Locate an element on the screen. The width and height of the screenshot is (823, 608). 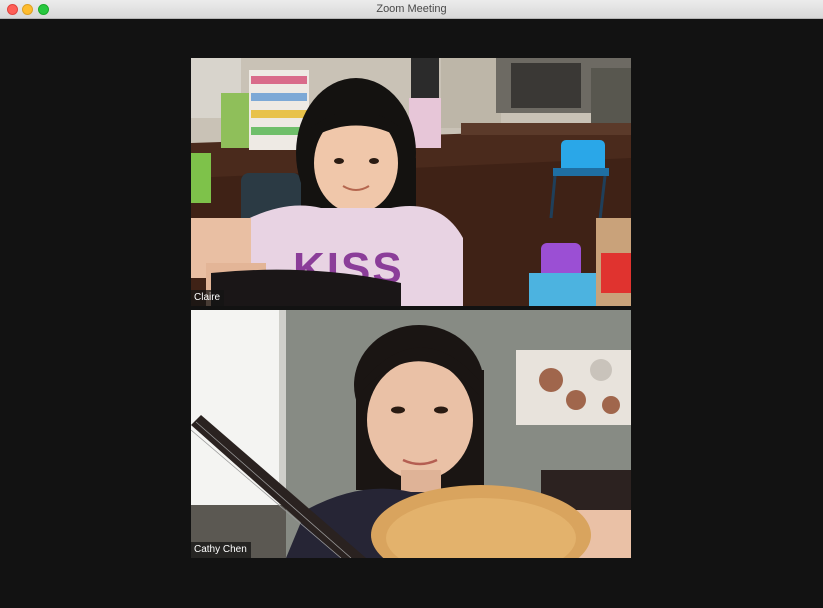
title-bar: Zoom Meeting is located at coordinates (411, 9).